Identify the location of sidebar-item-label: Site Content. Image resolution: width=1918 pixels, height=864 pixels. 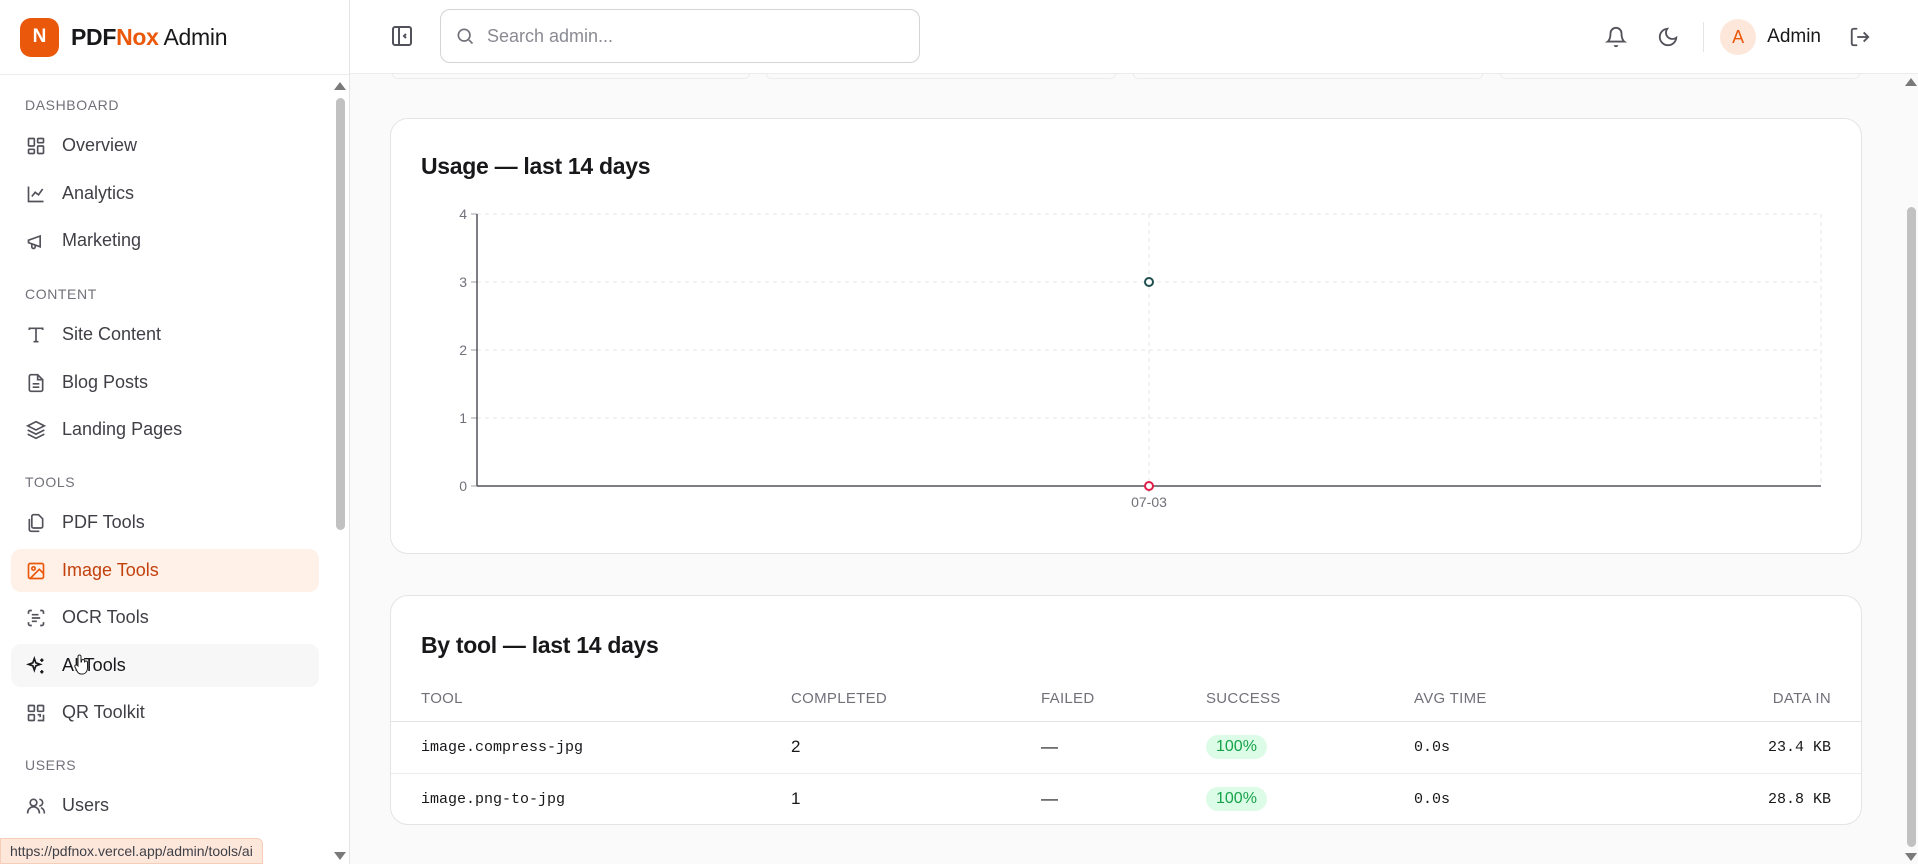
(112, 334).